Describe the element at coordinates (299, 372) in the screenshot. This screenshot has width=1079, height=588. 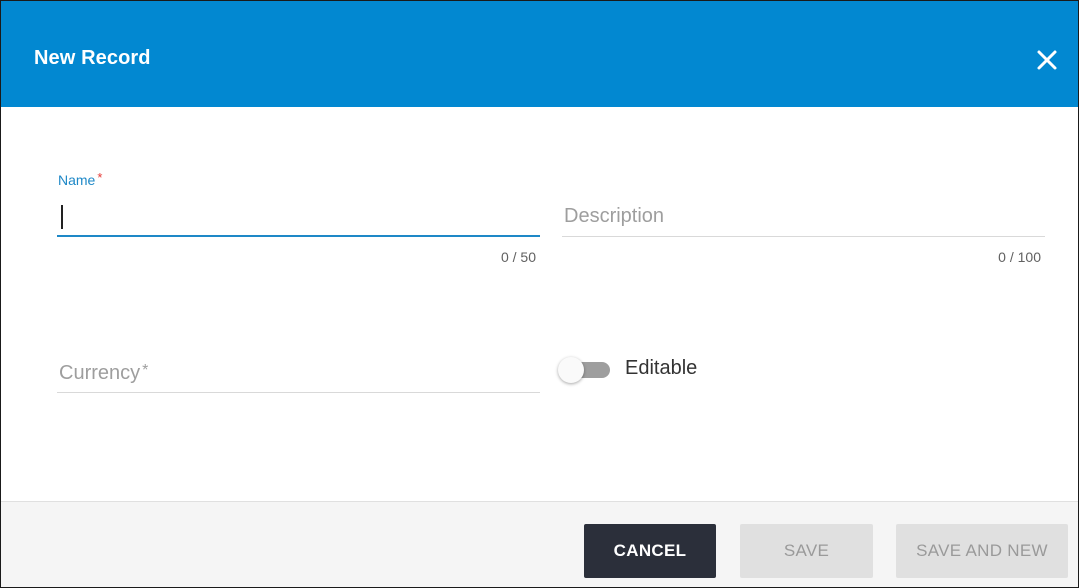
I see `currency-input` at that location.